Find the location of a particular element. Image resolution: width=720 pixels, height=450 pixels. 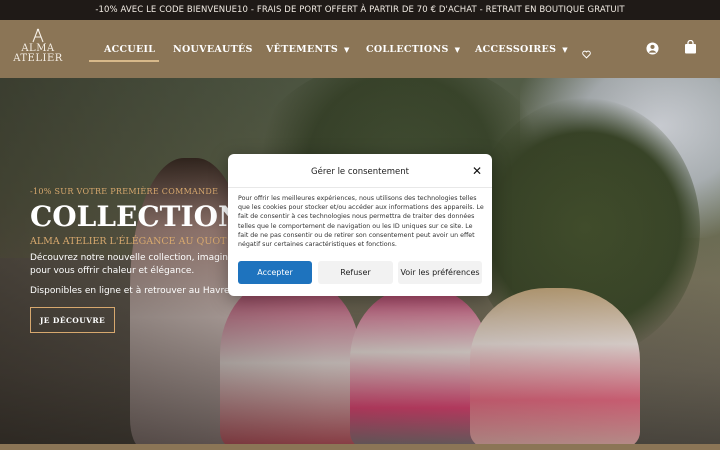

hero-eyebrow: -10% SUR VOTRE PREMIÈRE COMMANDE is located at coordinates (124, 191).